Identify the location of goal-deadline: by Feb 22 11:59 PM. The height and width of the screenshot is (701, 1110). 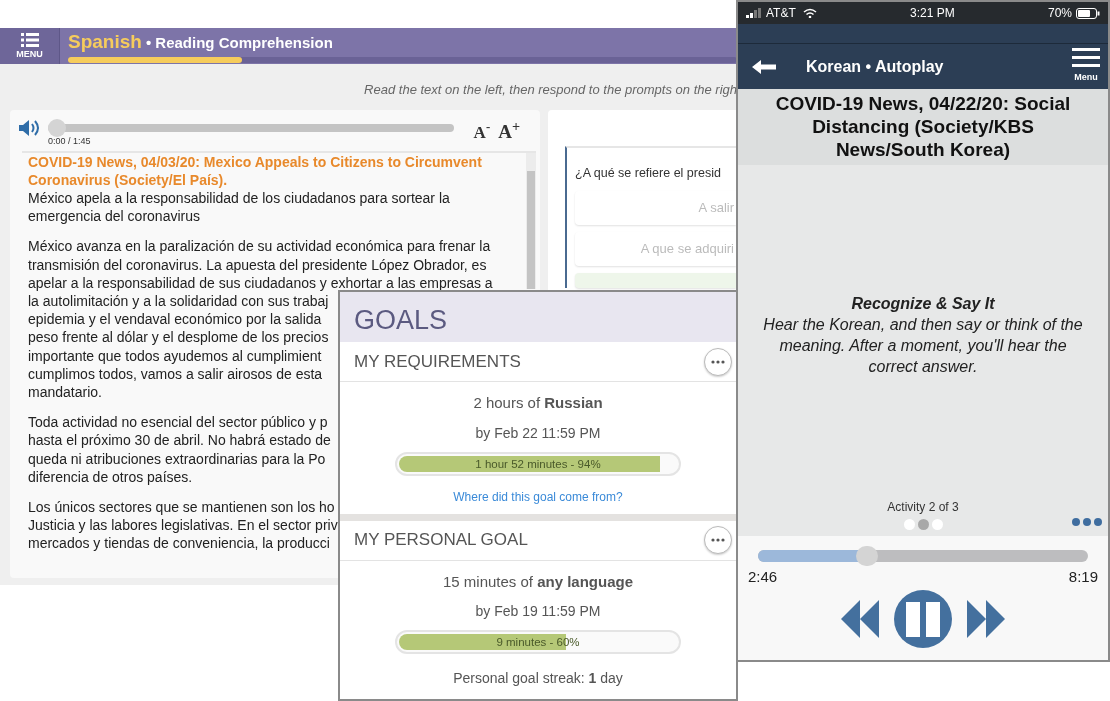
(538, 433).